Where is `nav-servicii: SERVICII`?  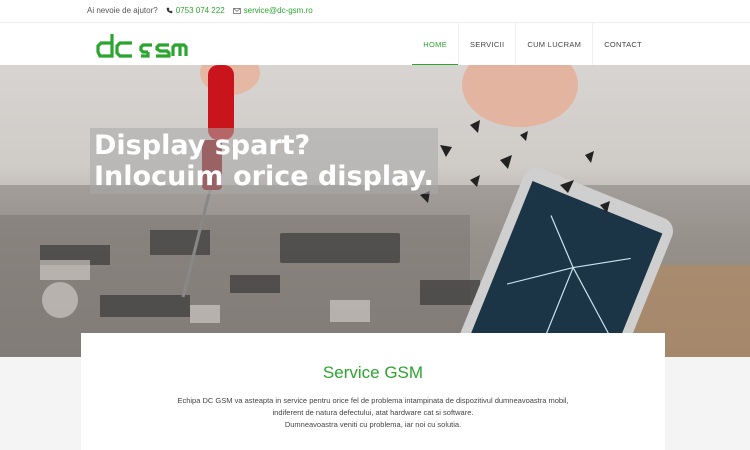 nav-servicii: SERVICII is located at coordinates (486, 44).